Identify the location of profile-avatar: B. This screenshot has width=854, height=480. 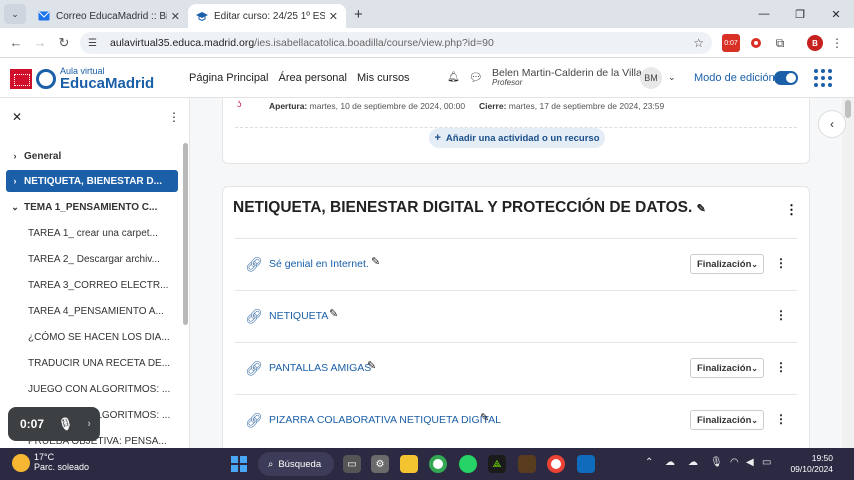
(815, 43).